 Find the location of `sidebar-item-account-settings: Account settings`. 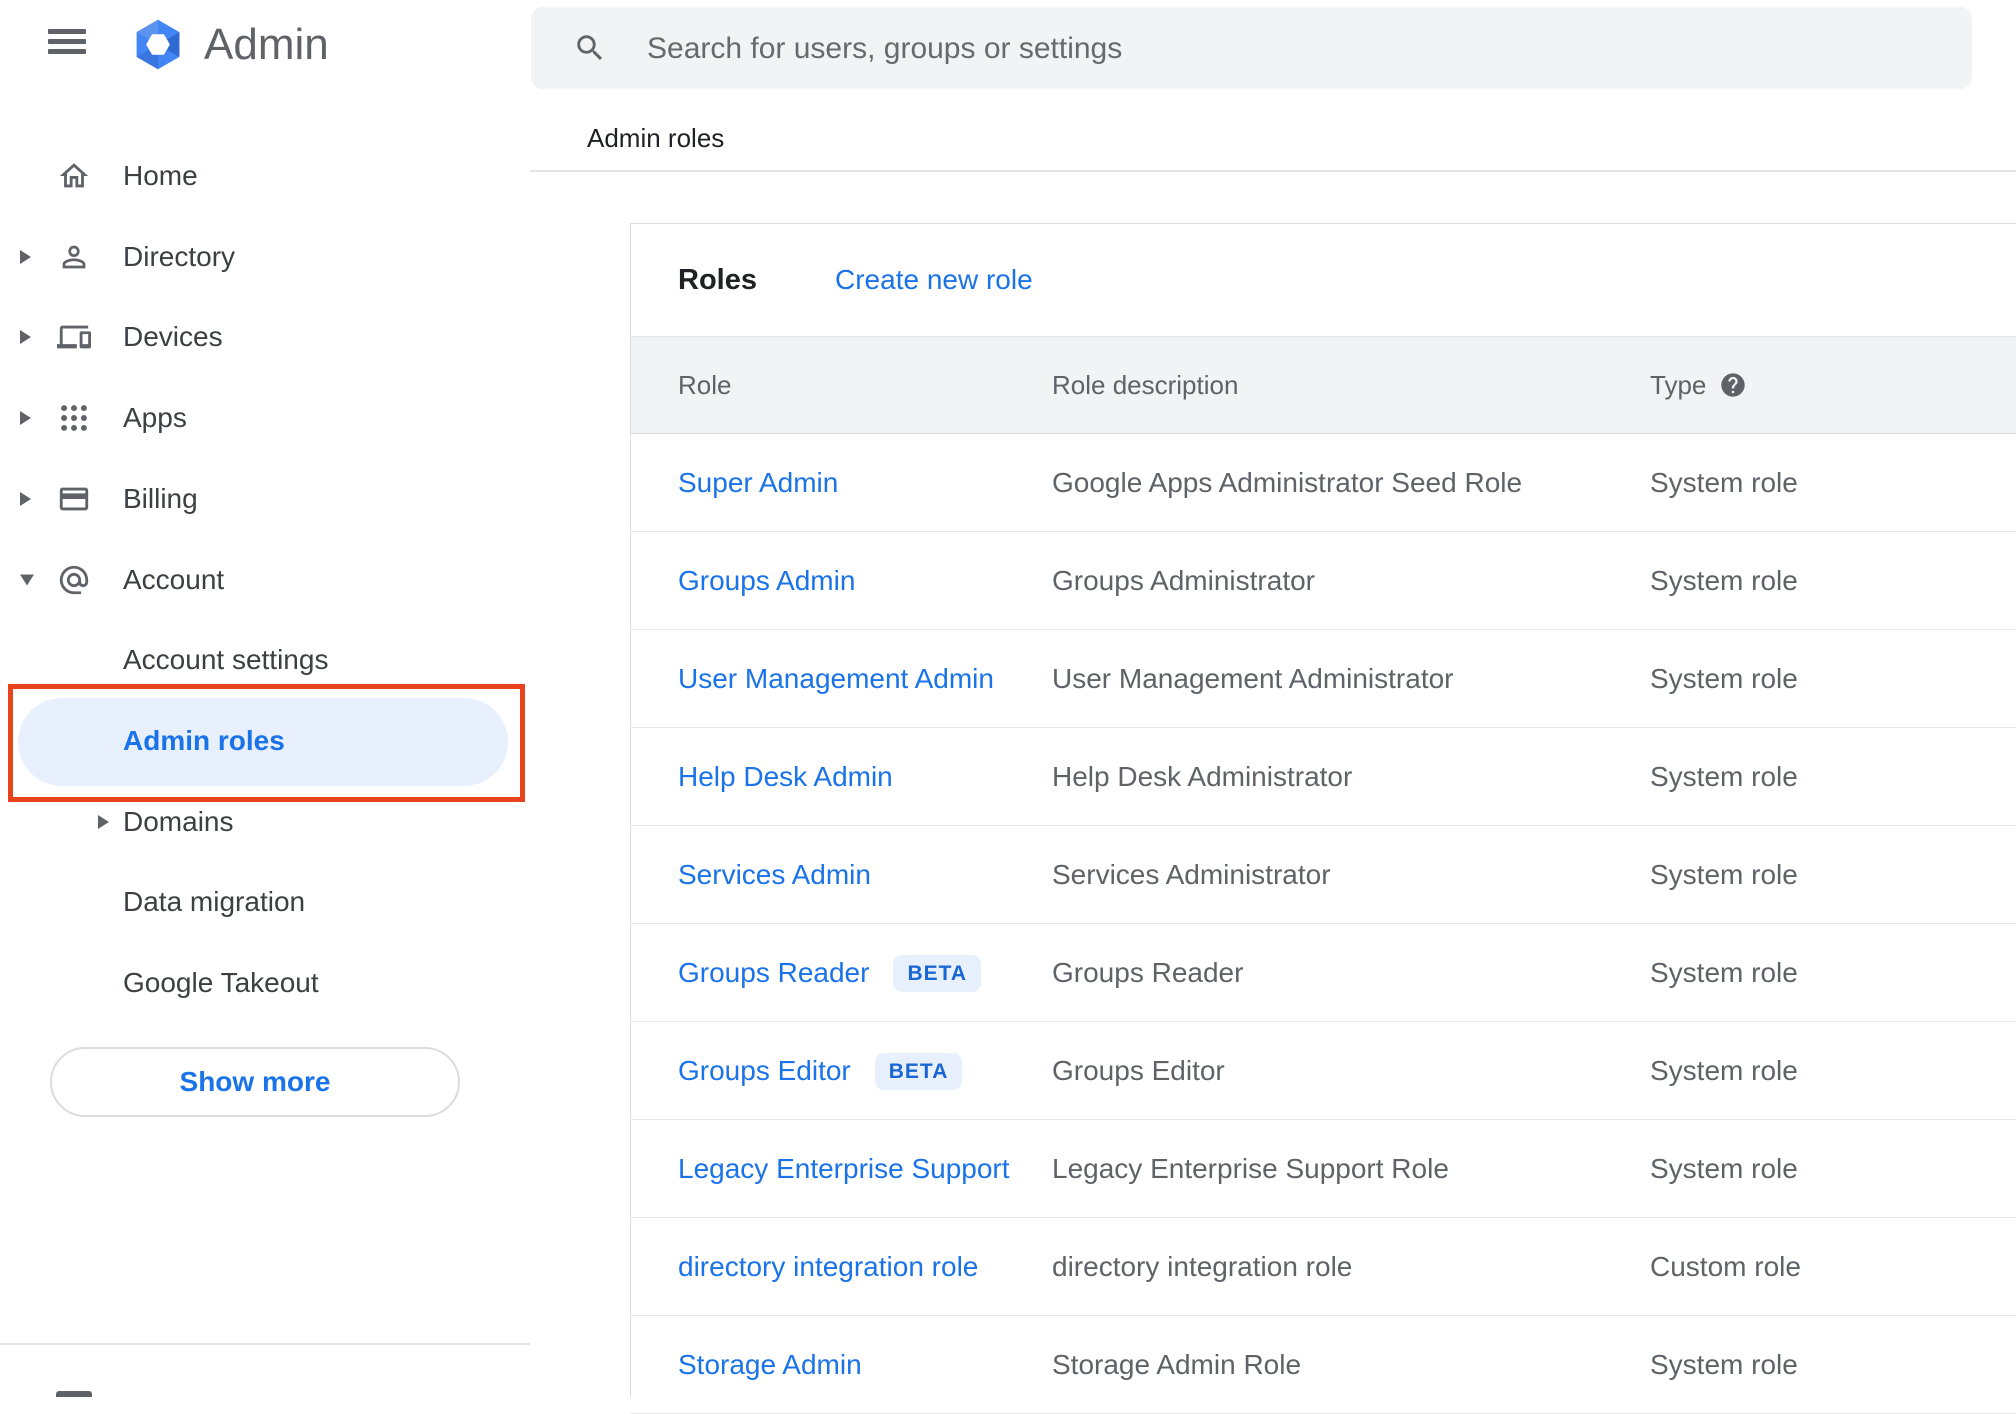

sidebar-item-account-settings: Account settings is located at coordinates (265, 660).